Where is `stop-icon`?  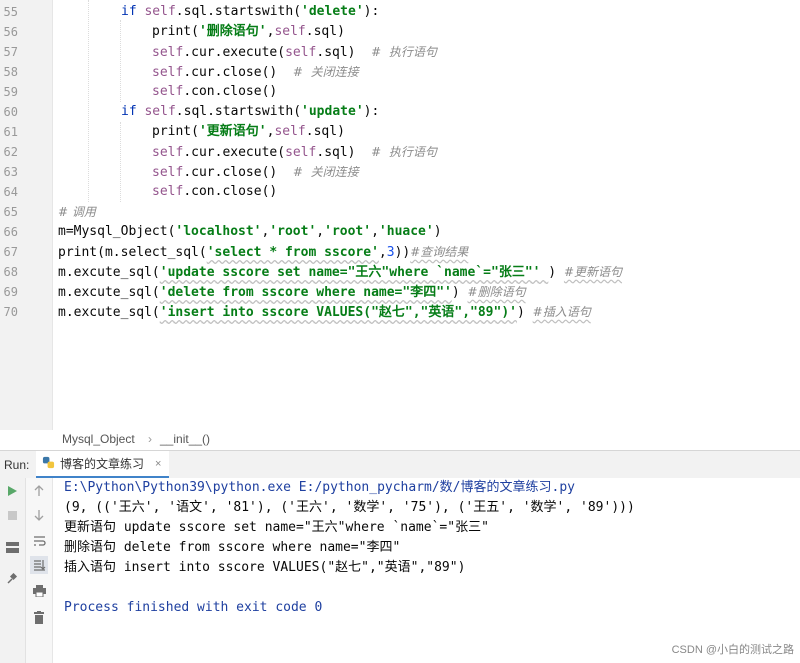
stop-icon is located at coordinates (12, 515).